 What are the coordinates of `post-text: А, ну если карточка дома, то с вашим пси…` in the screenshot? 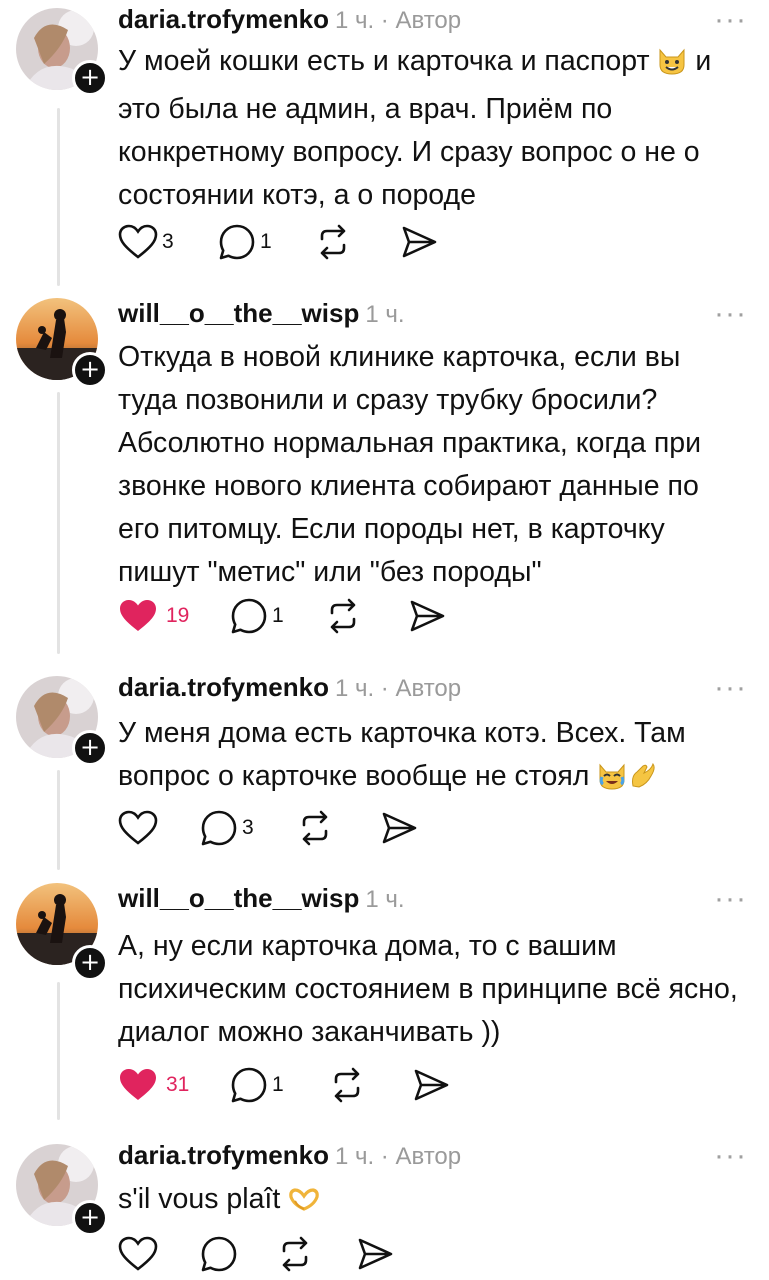 It's located at (428, 989).